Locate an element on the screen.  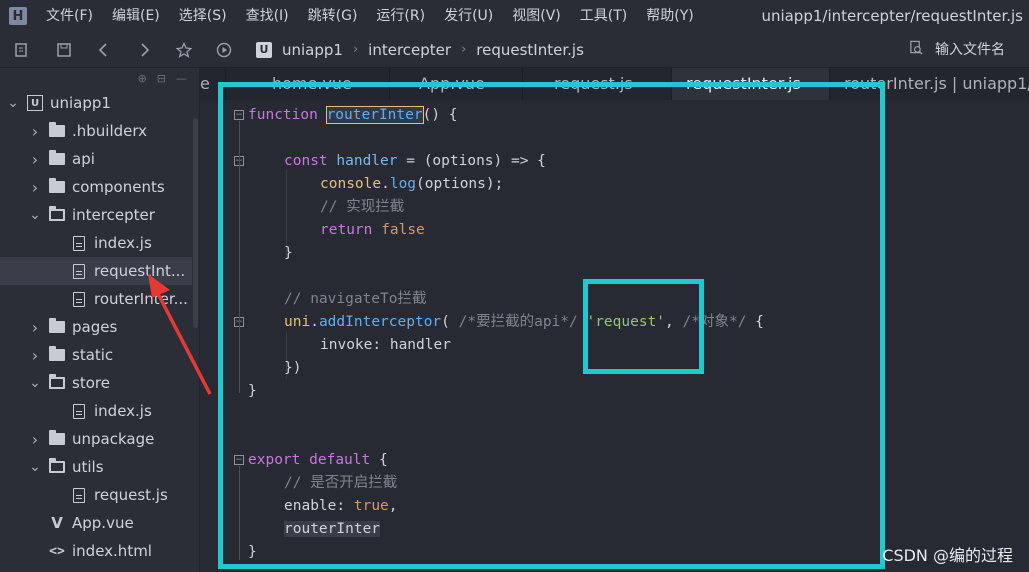
hbuilderx-logo-icon: H is located at coordinates (18, 16).